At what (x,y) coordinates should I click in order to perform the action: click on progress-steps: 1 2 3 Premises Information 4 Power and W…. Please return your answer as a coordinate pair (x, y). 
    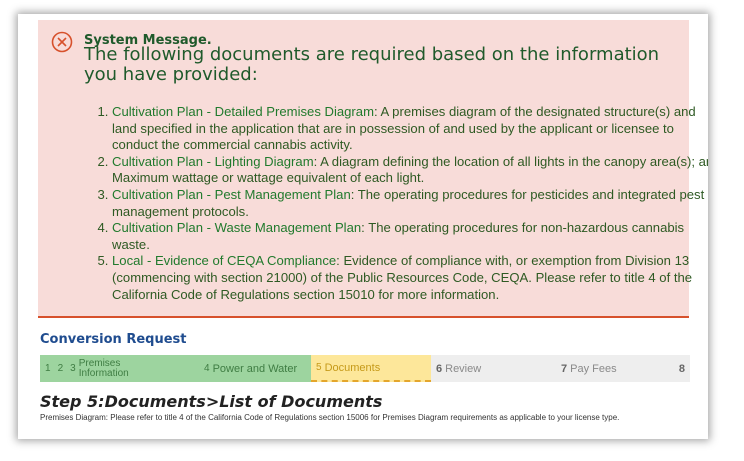
    Looking at the image, I should click on (365, 368).